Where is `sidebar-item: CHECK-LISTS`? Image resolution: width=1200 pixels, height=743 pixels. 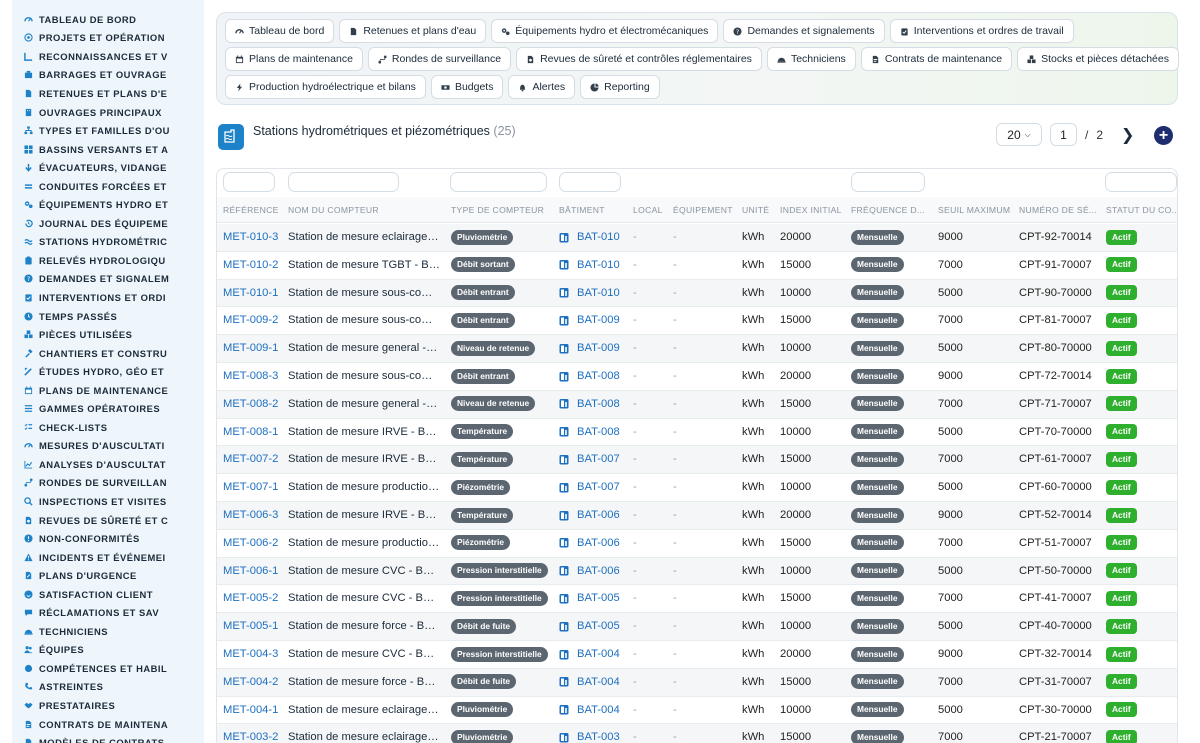 sidebar-item: CHECK-LISTS is located at coordinates (108, 427).